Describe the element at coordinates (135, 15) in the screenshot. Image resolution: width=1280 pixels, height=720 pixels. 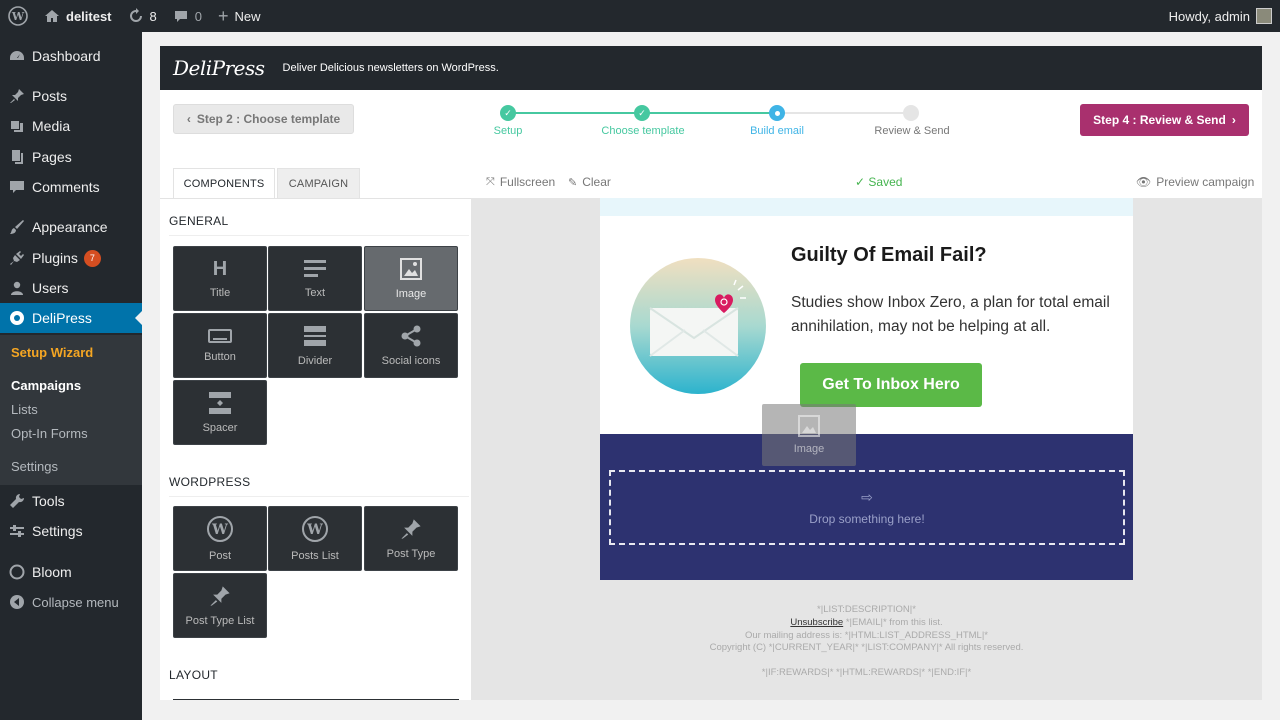
I see `refresh-icon` at that location.